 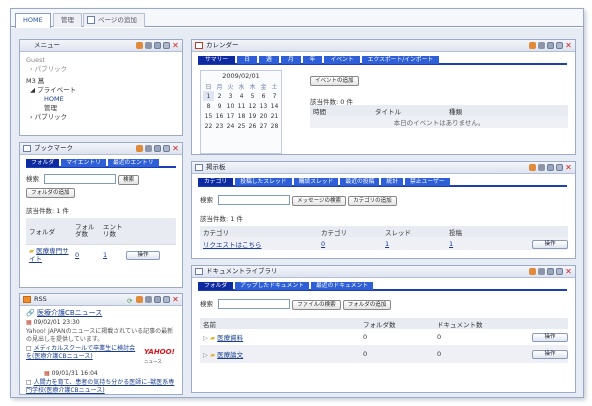 What do you see at coordinates (323, 244) in the screenshot?
I see `category-count: 0` at bounding box center [323, 244].